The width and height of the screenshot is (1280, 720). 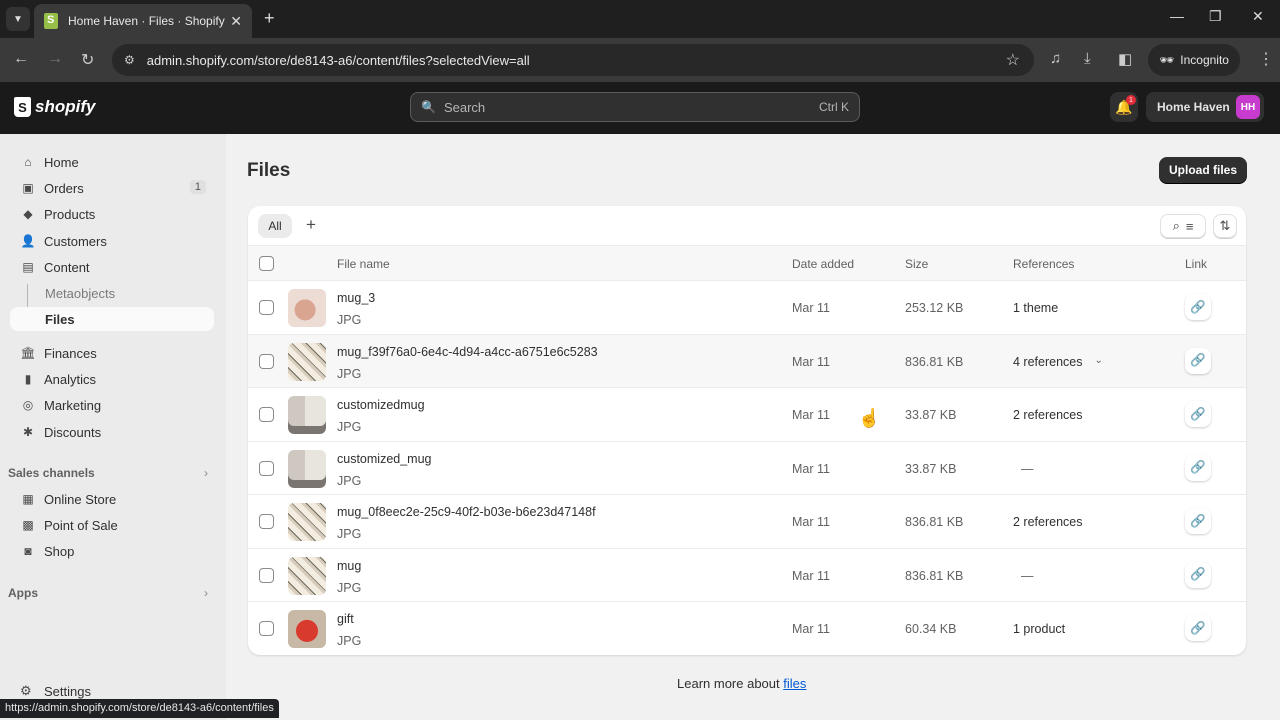 What do you see at coordinates (112, 241) in the screenshot?
I see `sidebar-item-customers: 👤 Customers` at bounding box center [112, 241].